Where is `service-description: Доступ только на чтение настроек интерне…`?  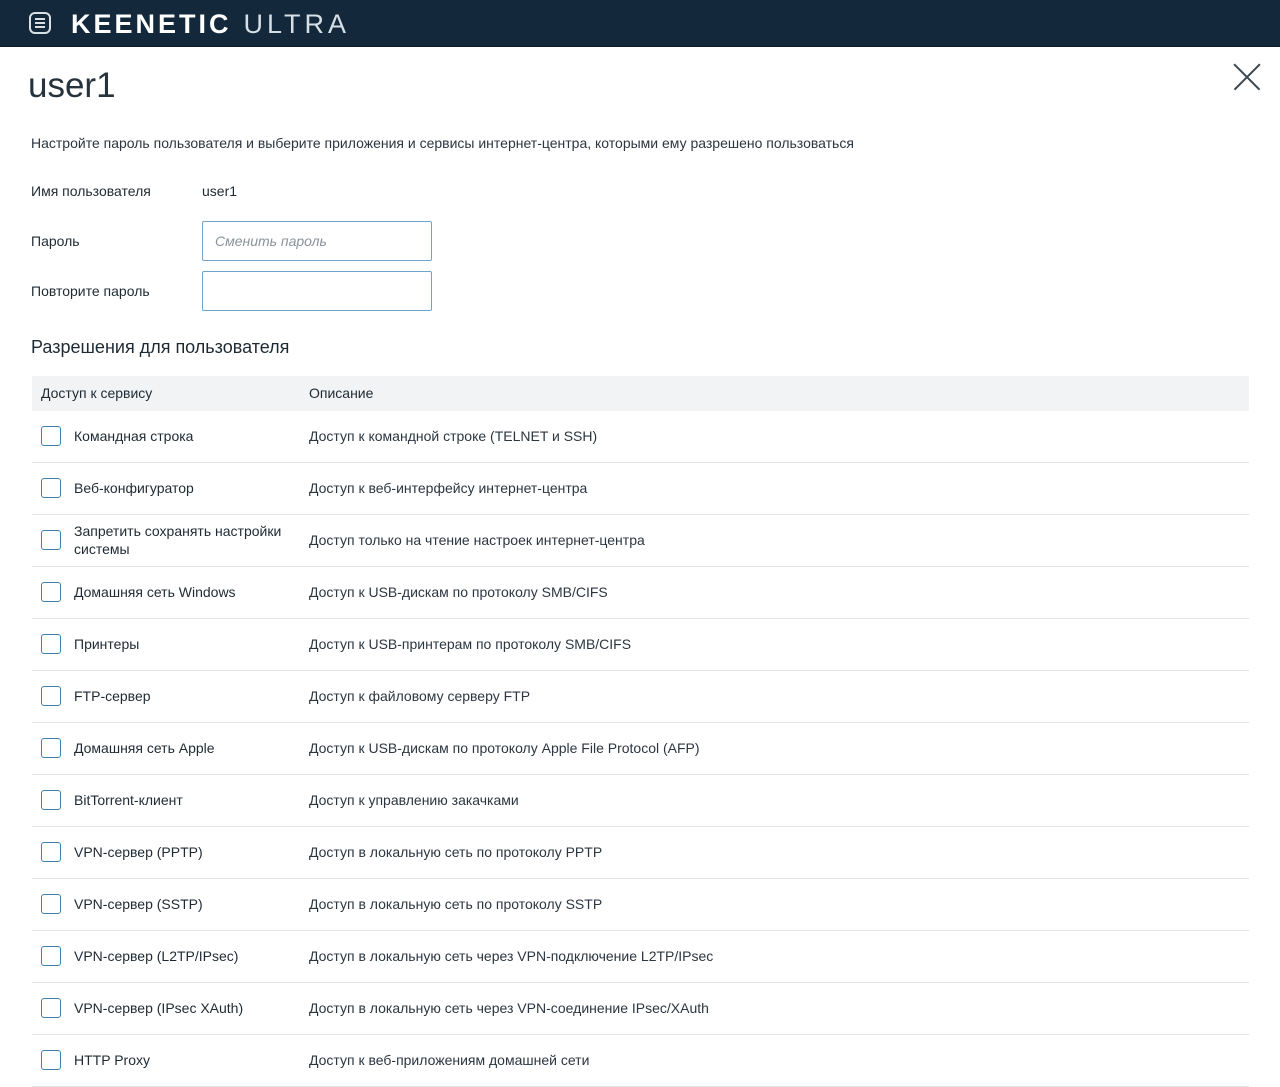 service-description: Доступ только на чтение настроек интерне… is located at coordinates (477, 540).